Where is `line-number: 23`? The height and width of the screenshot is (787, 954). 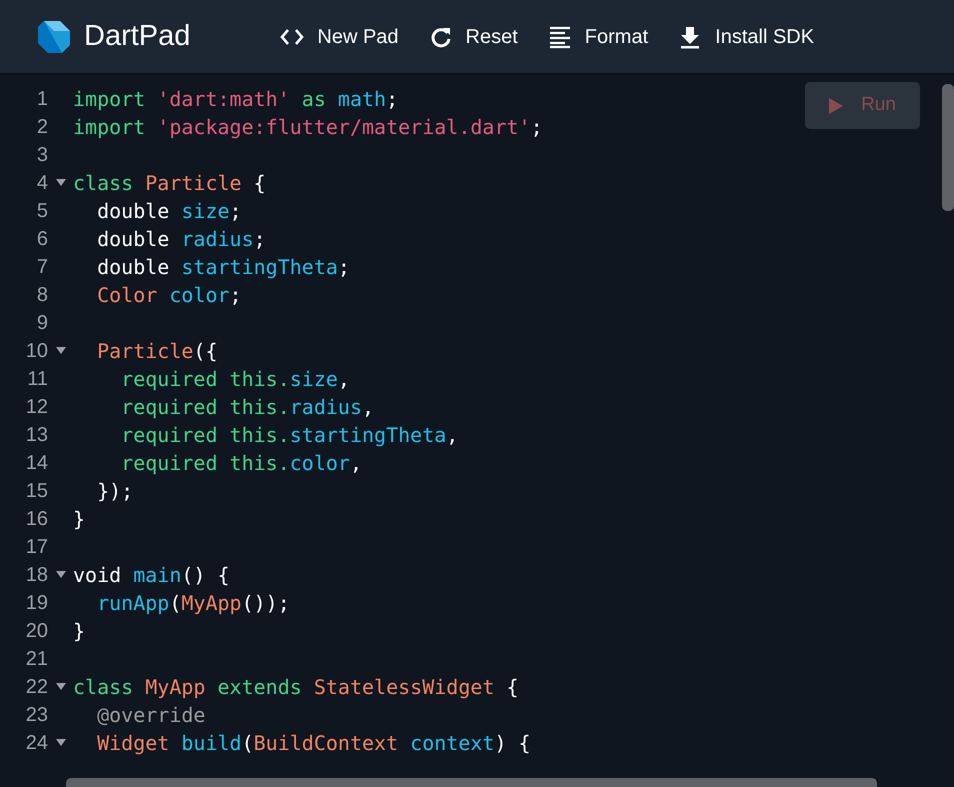 line-number: 23 is located at coordinates (37, 715).